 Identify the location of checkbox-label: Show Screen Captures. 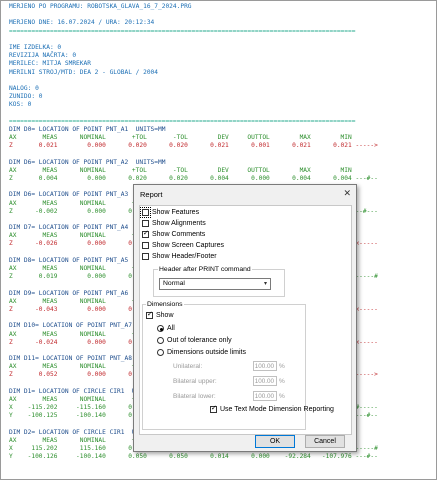
(188, 245).